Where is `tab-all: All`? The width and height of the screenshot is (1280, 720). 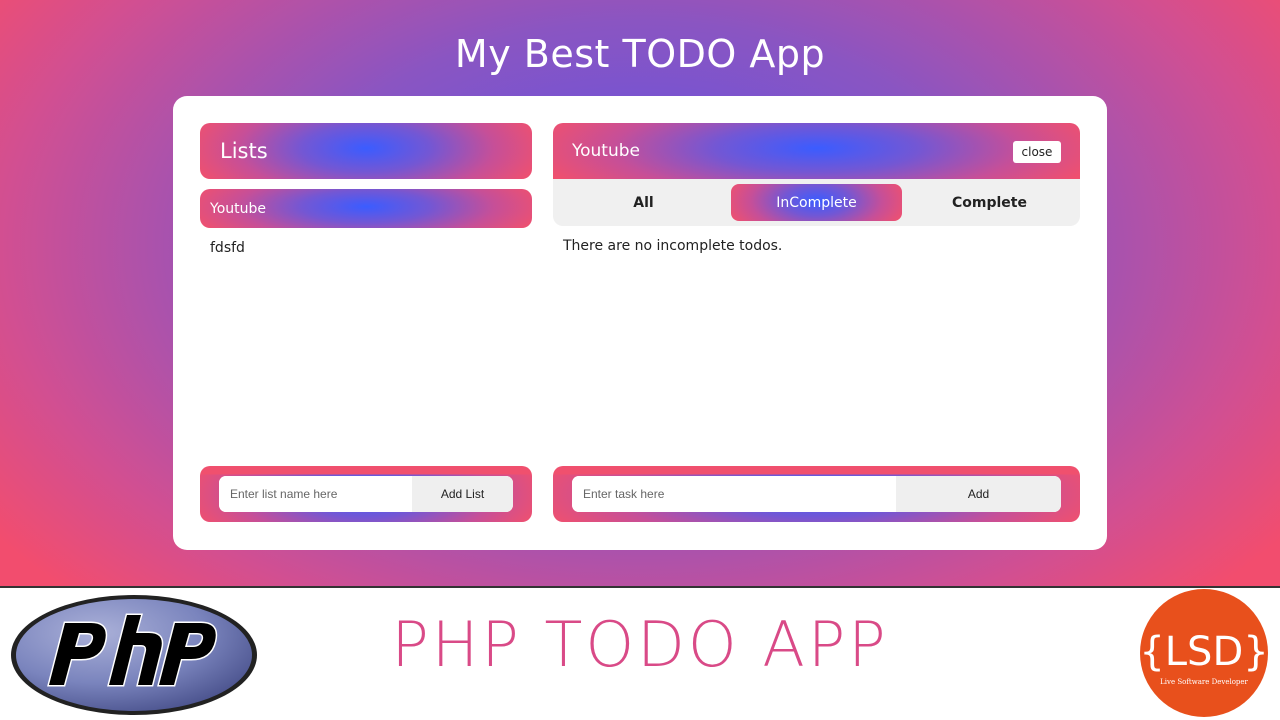
tab-all: All is located at coordinates (643, 202).